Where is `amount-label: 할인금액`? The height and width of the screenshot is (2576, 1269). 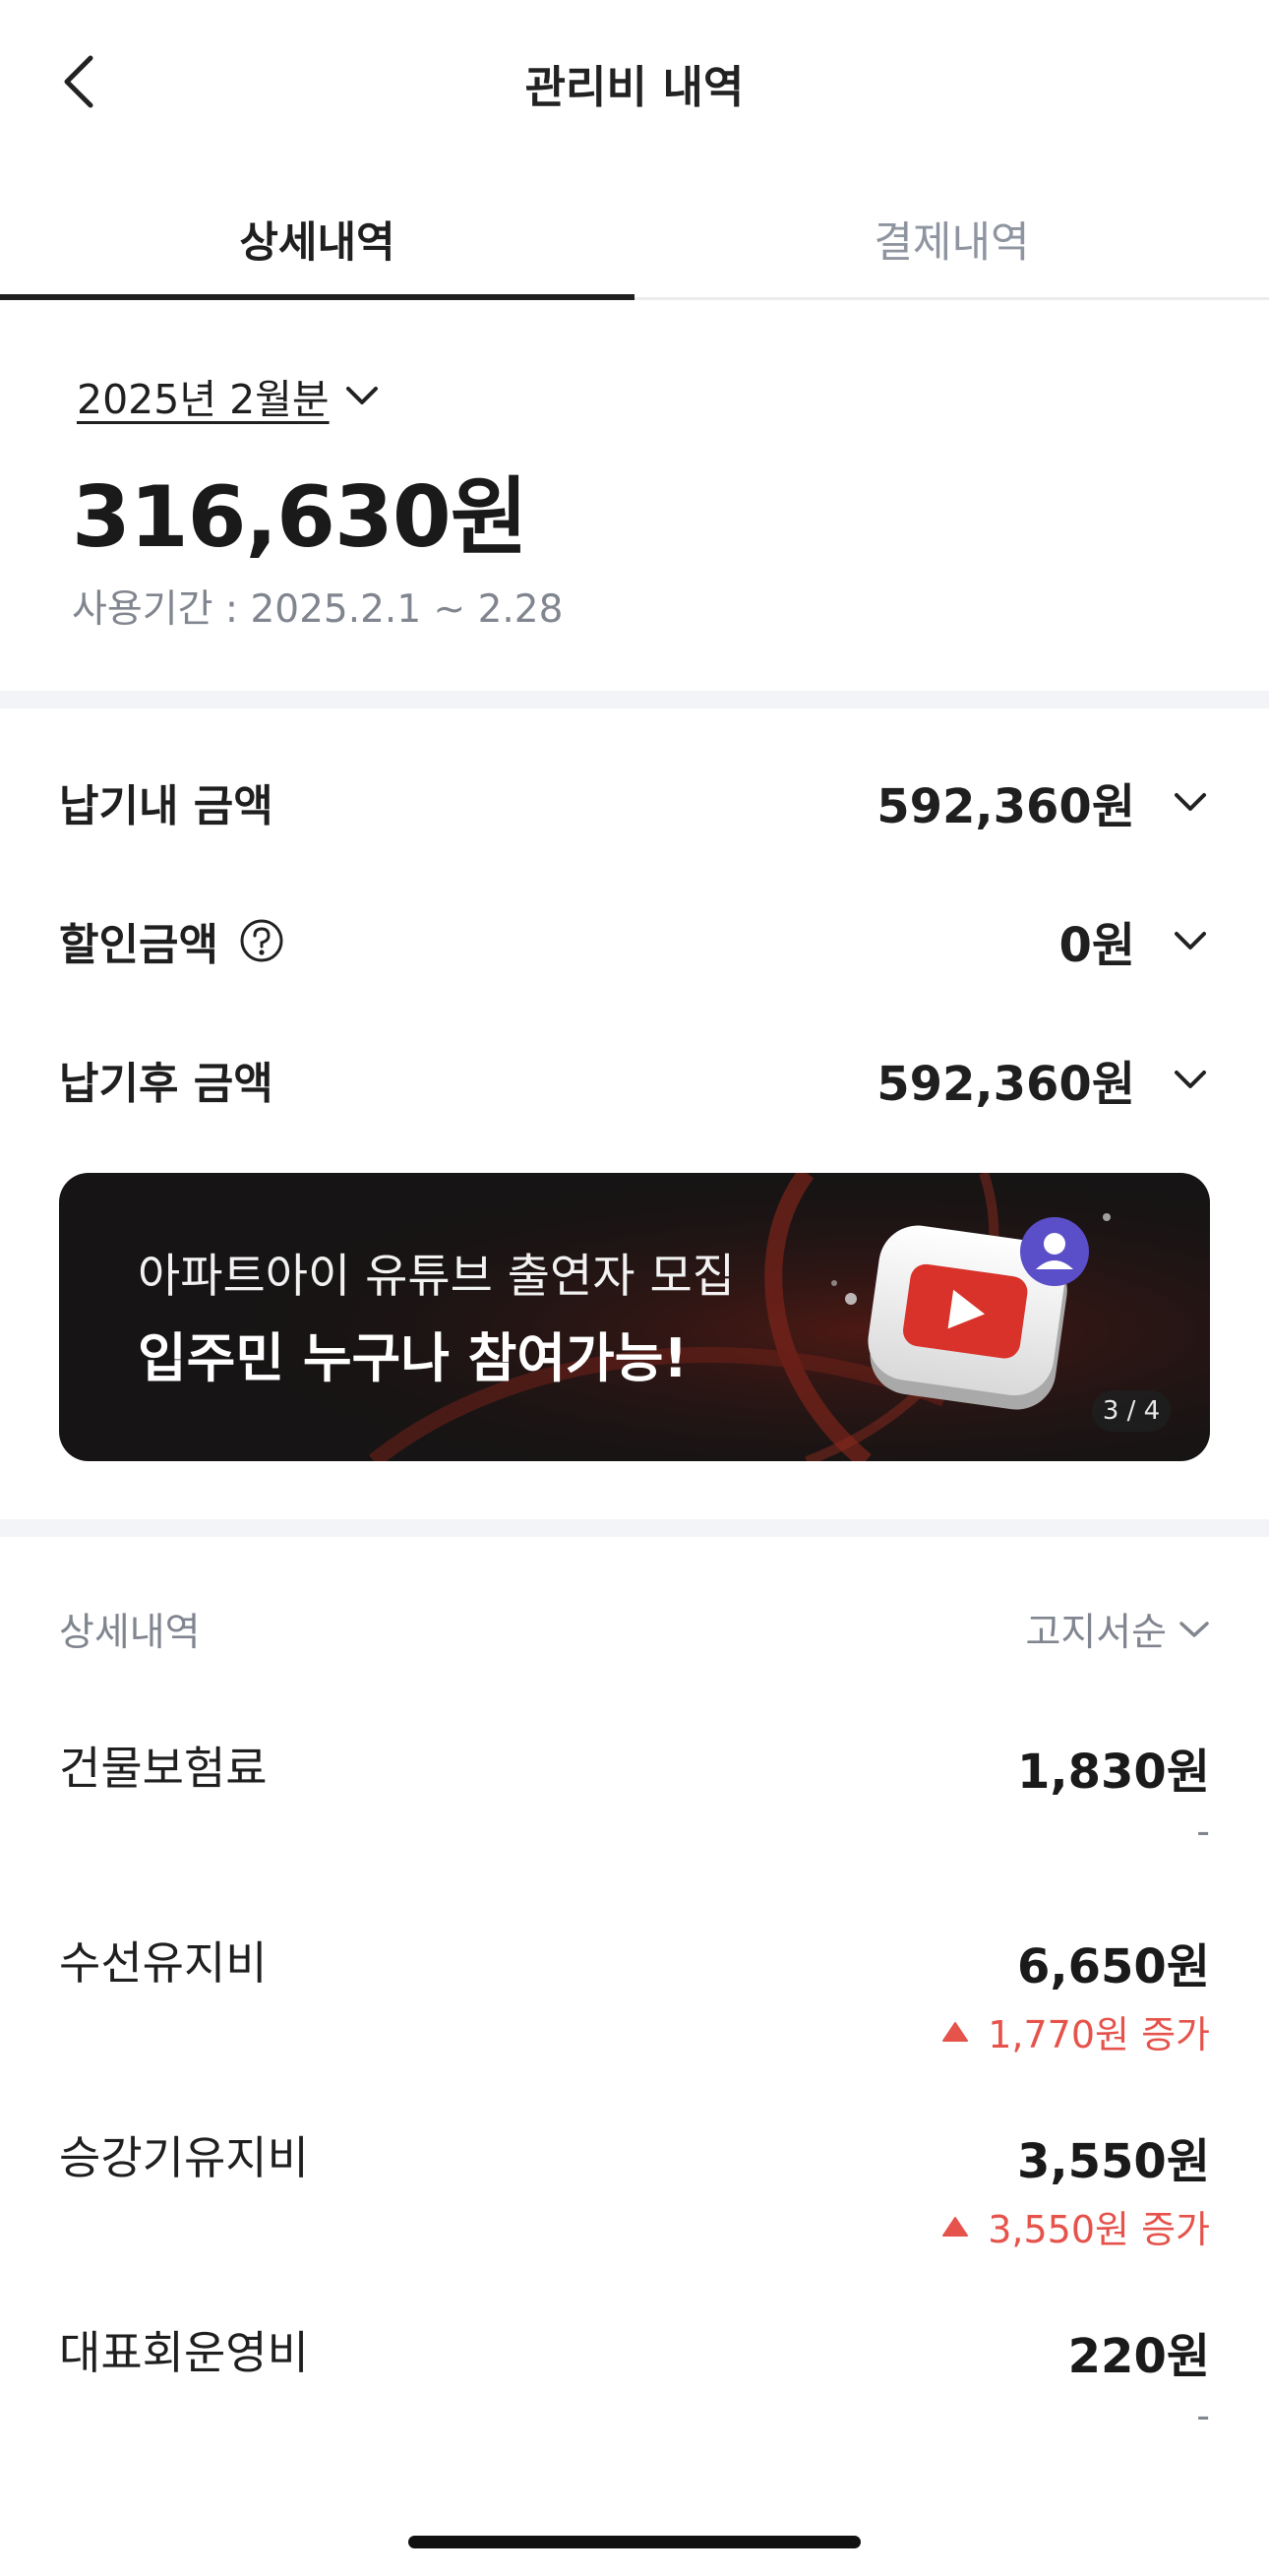 amount-label: 할인금액 is located at coordinates (138, 945).